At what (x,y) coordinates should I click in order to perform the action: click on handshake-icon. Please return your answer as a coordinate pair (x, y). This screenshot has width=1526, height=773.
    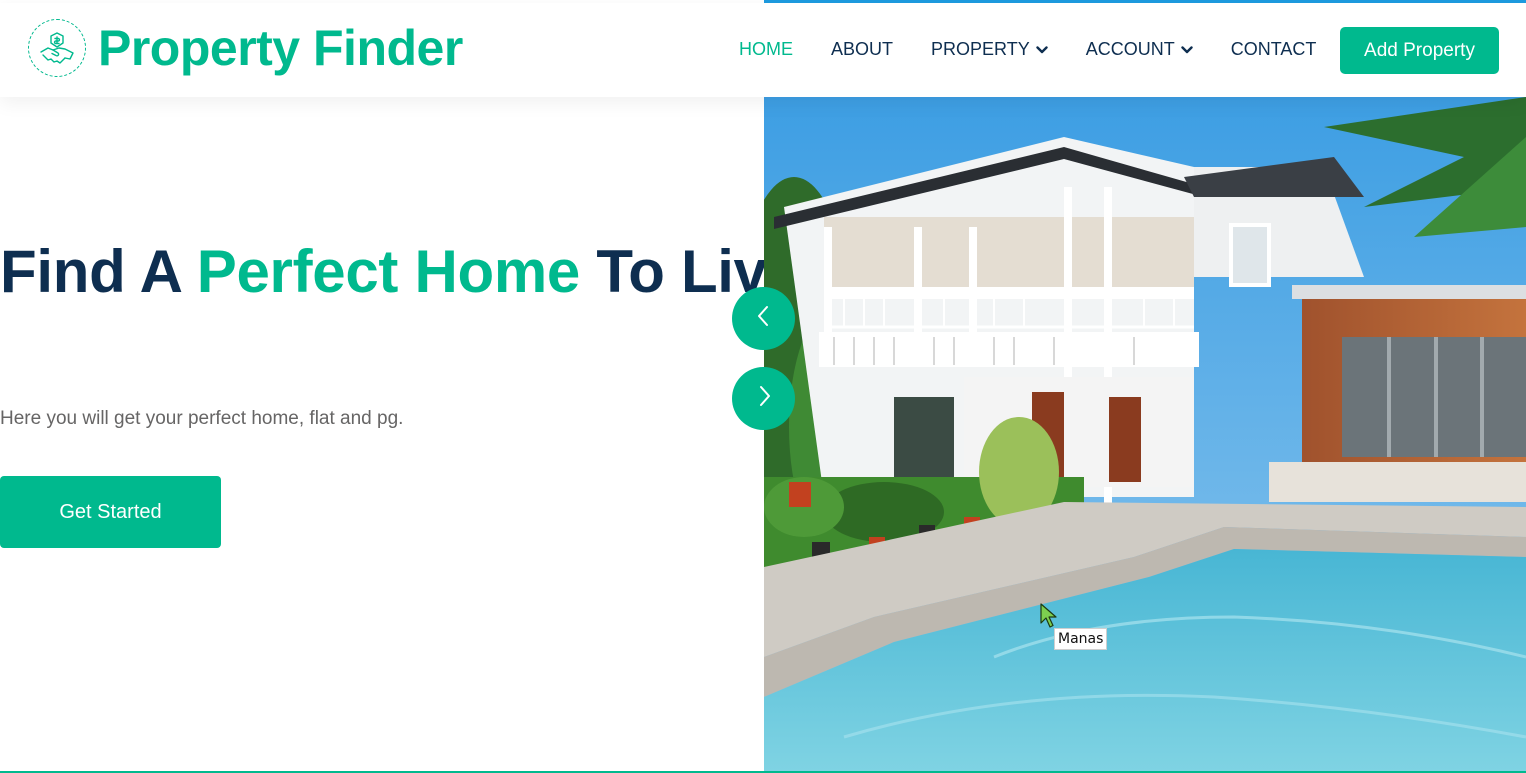
    Looking at the image, I should click on (57, 48).